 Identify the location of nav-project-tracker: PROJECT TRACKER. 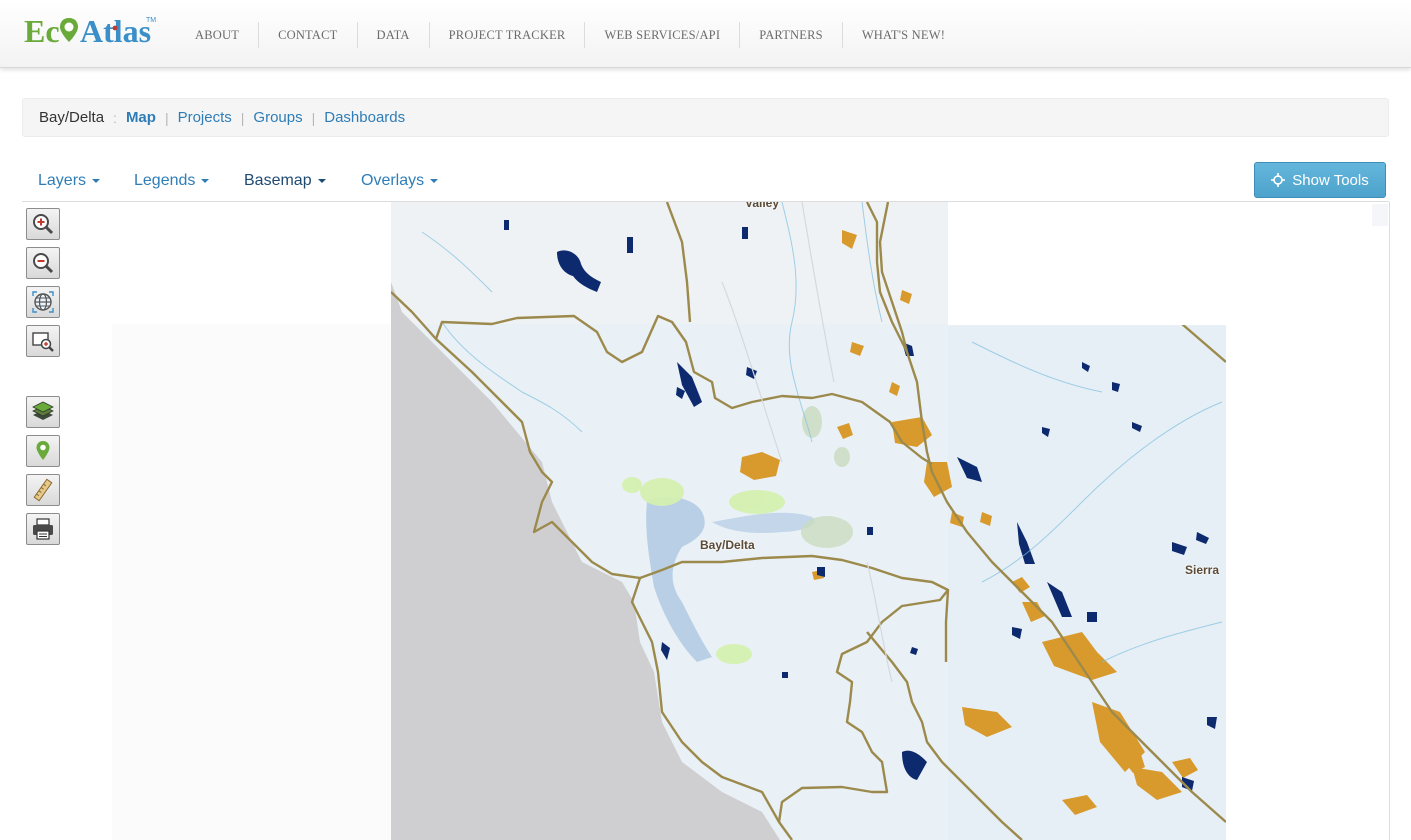
(506, 35).